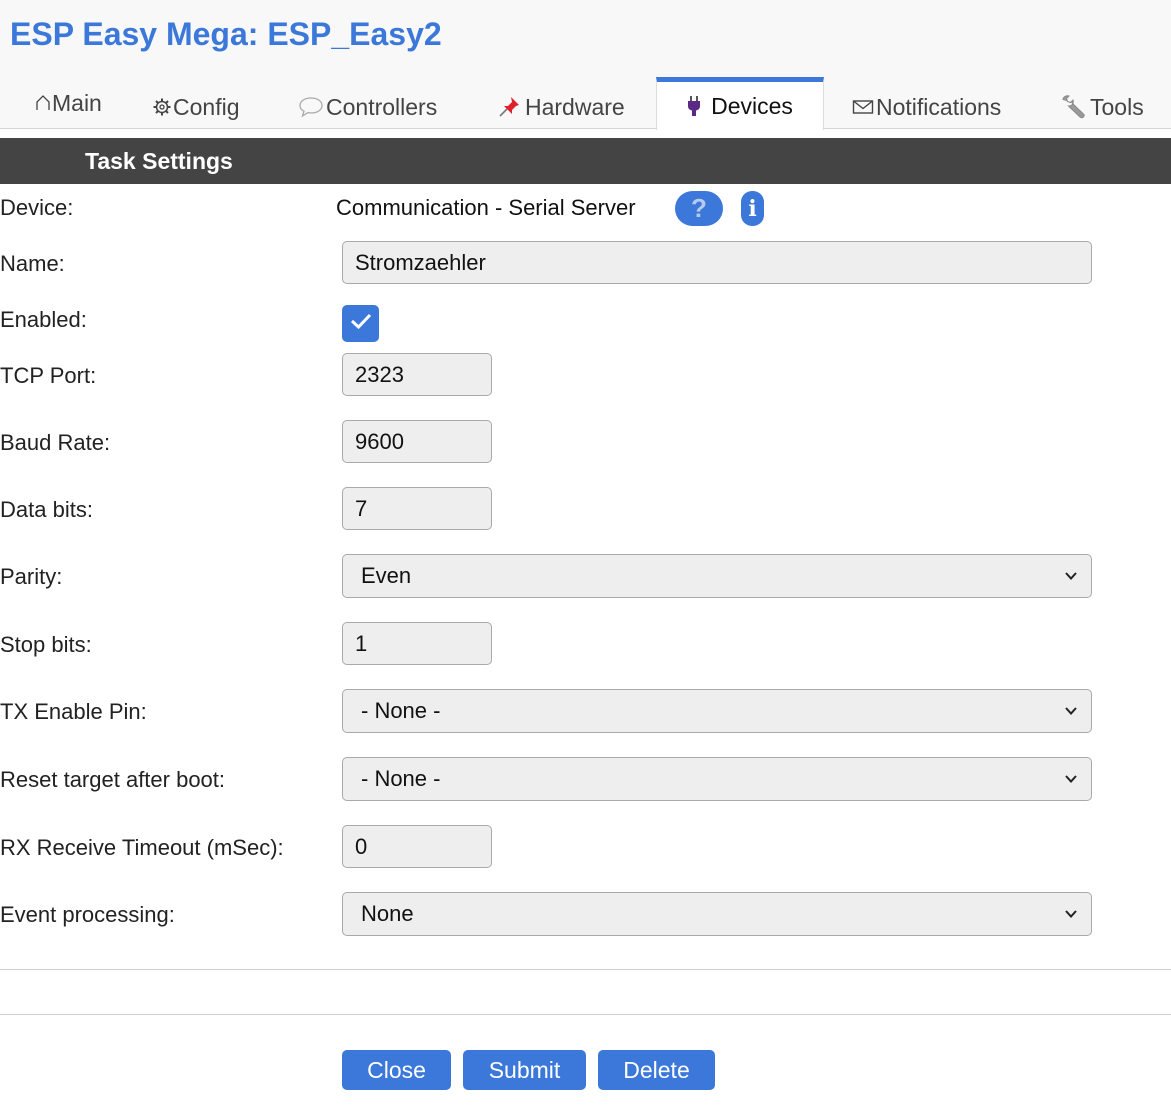  I want to click on home-icon, so click(43, 103).